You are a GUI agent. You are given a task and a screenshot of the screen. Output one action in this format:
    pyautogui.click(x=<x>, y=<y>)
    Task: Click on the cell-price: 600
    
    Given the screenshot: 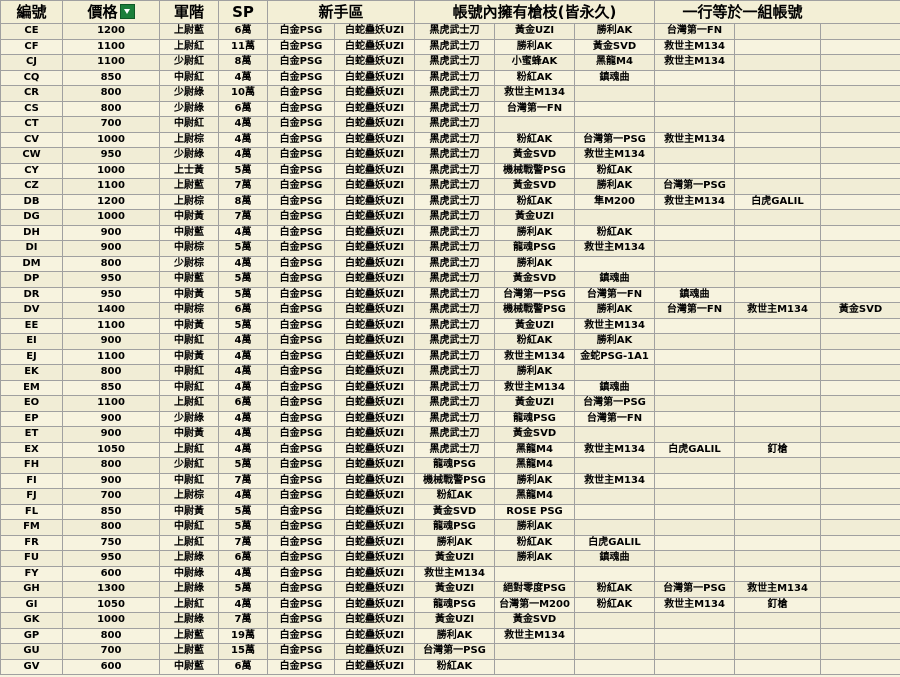 What is the action you would take?
    pyautogui.click(x=111, y=573)
    